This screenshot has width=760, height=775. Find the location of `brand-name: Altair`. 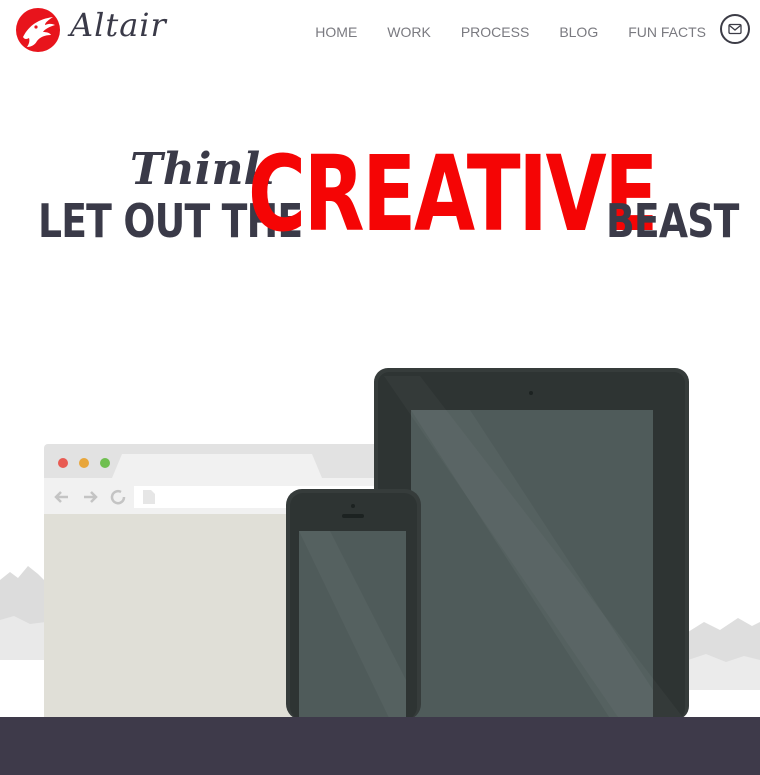

brand-name: Altair is located at coordinates (118, 25).